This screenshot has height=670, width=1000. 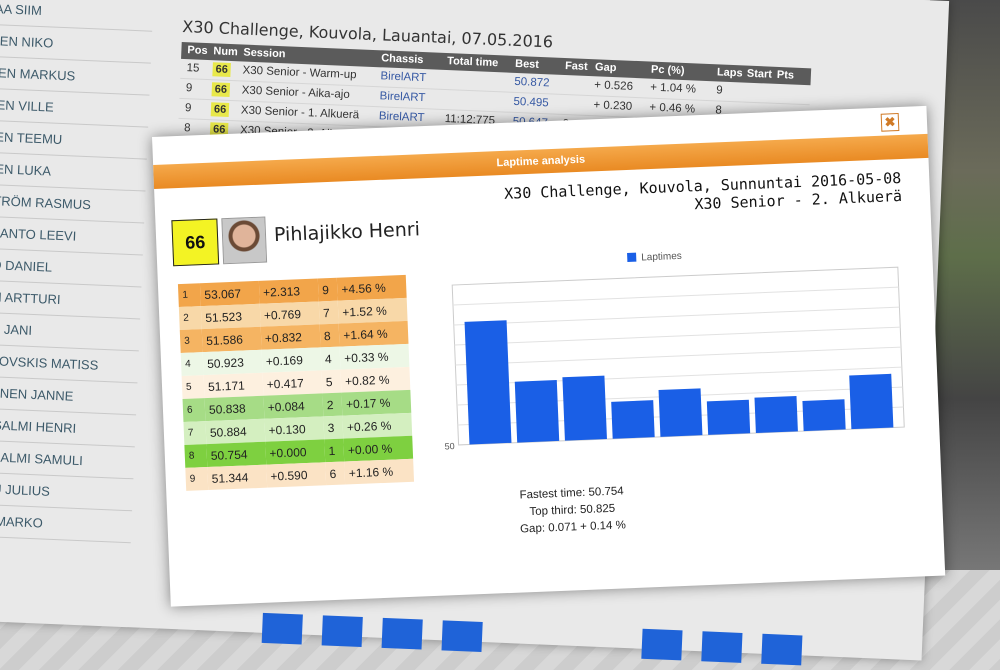 What do you see at coordinates (449, 446) in the screenshot?
I see `y-tick-label: 50` at bounding box center [449, 446].